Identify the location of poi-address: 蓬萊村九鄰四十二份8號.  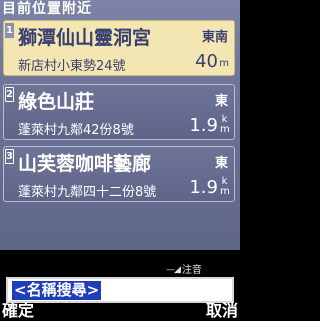
(87, 192).